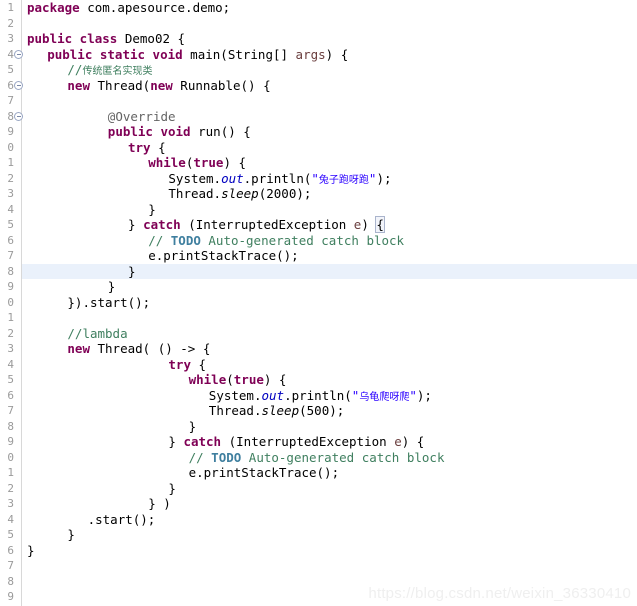 The width and height of the screenshot is (637, 606). Describe the element at coordinates (99, 488) in the screenshot. I see `code-line-content: }` at that location.